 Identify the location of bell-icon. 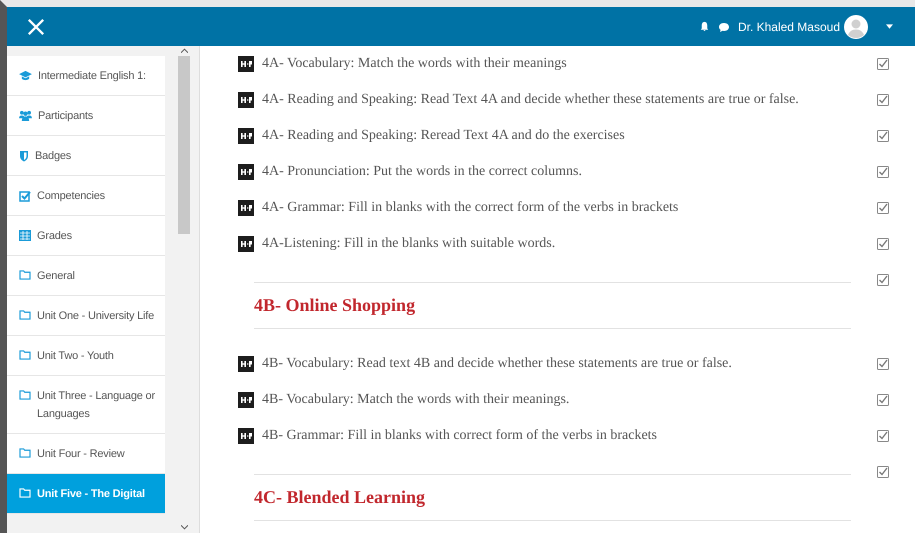
(704, 26).